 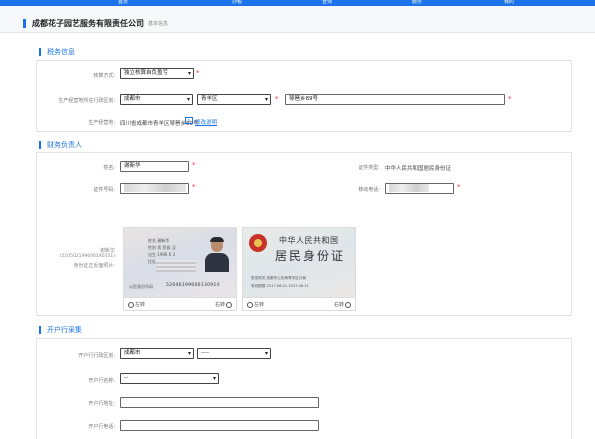 I want to click on street-address-input: 琴琶乡89号, so click(x=395, y=99).